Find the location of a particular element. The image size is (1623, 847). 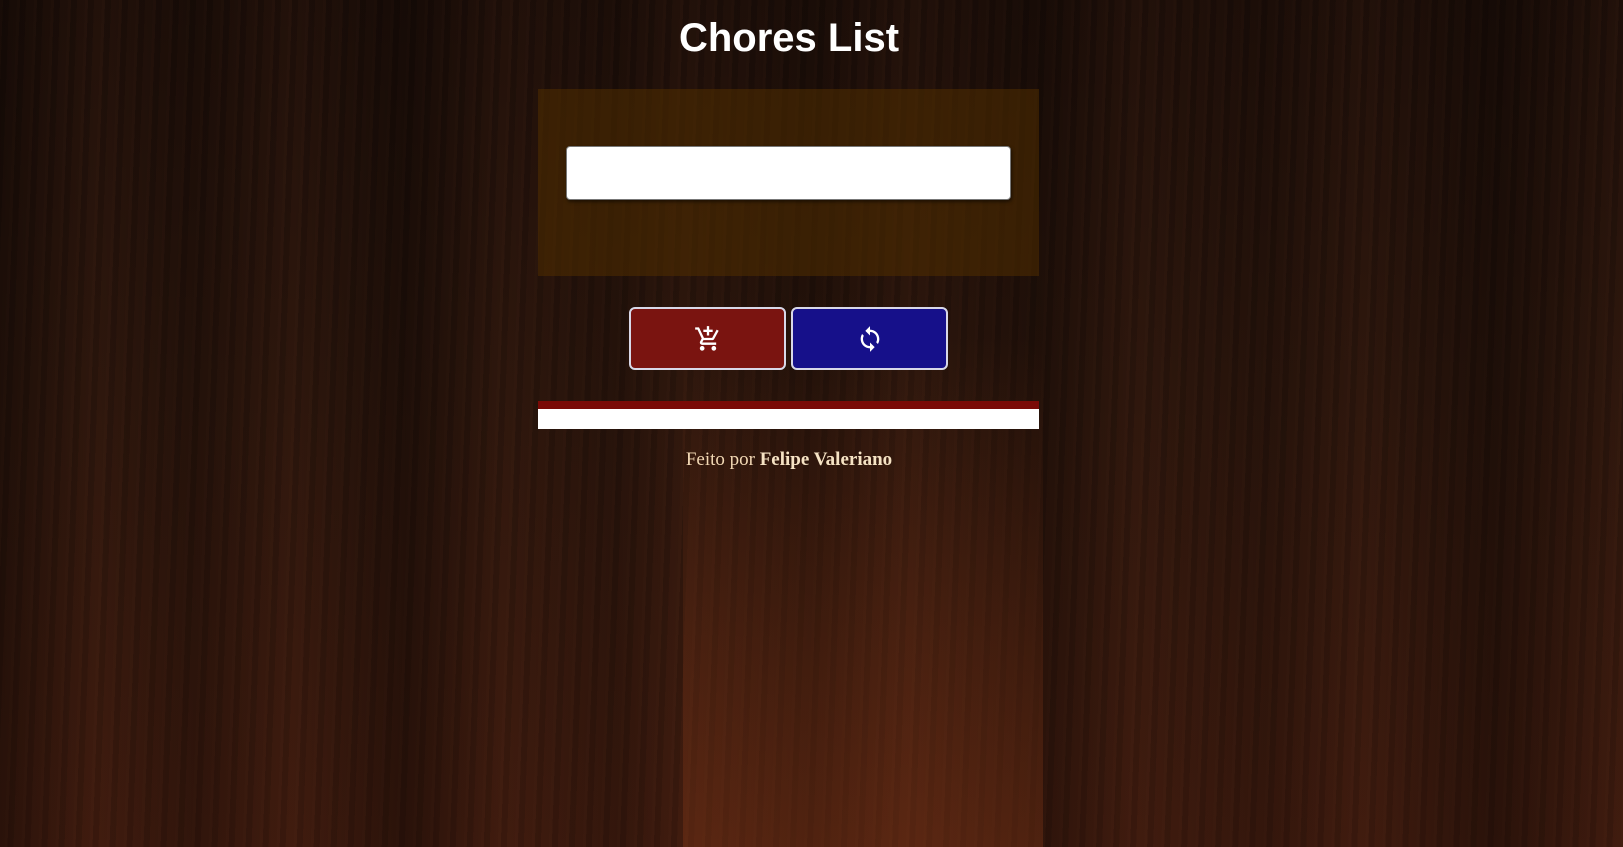

page-title: Chores List is located at coordinates (789, 38).